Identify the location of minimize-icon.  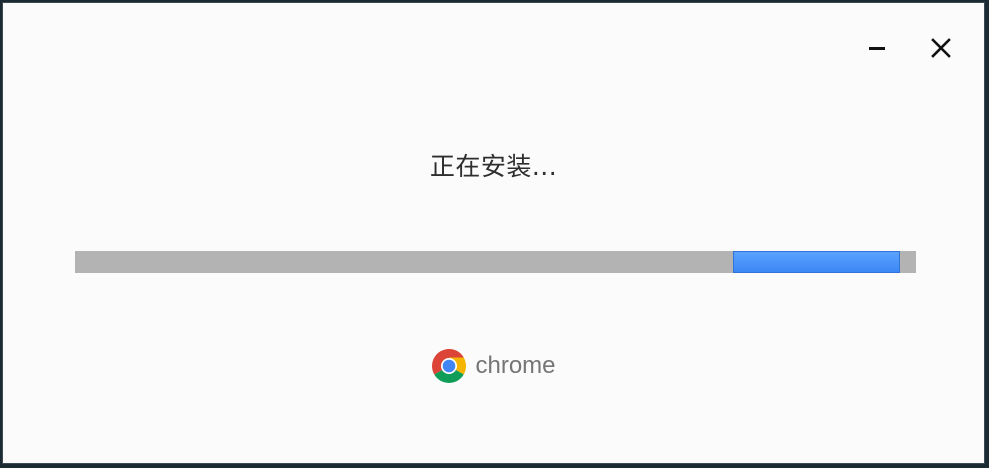
(877, 48).